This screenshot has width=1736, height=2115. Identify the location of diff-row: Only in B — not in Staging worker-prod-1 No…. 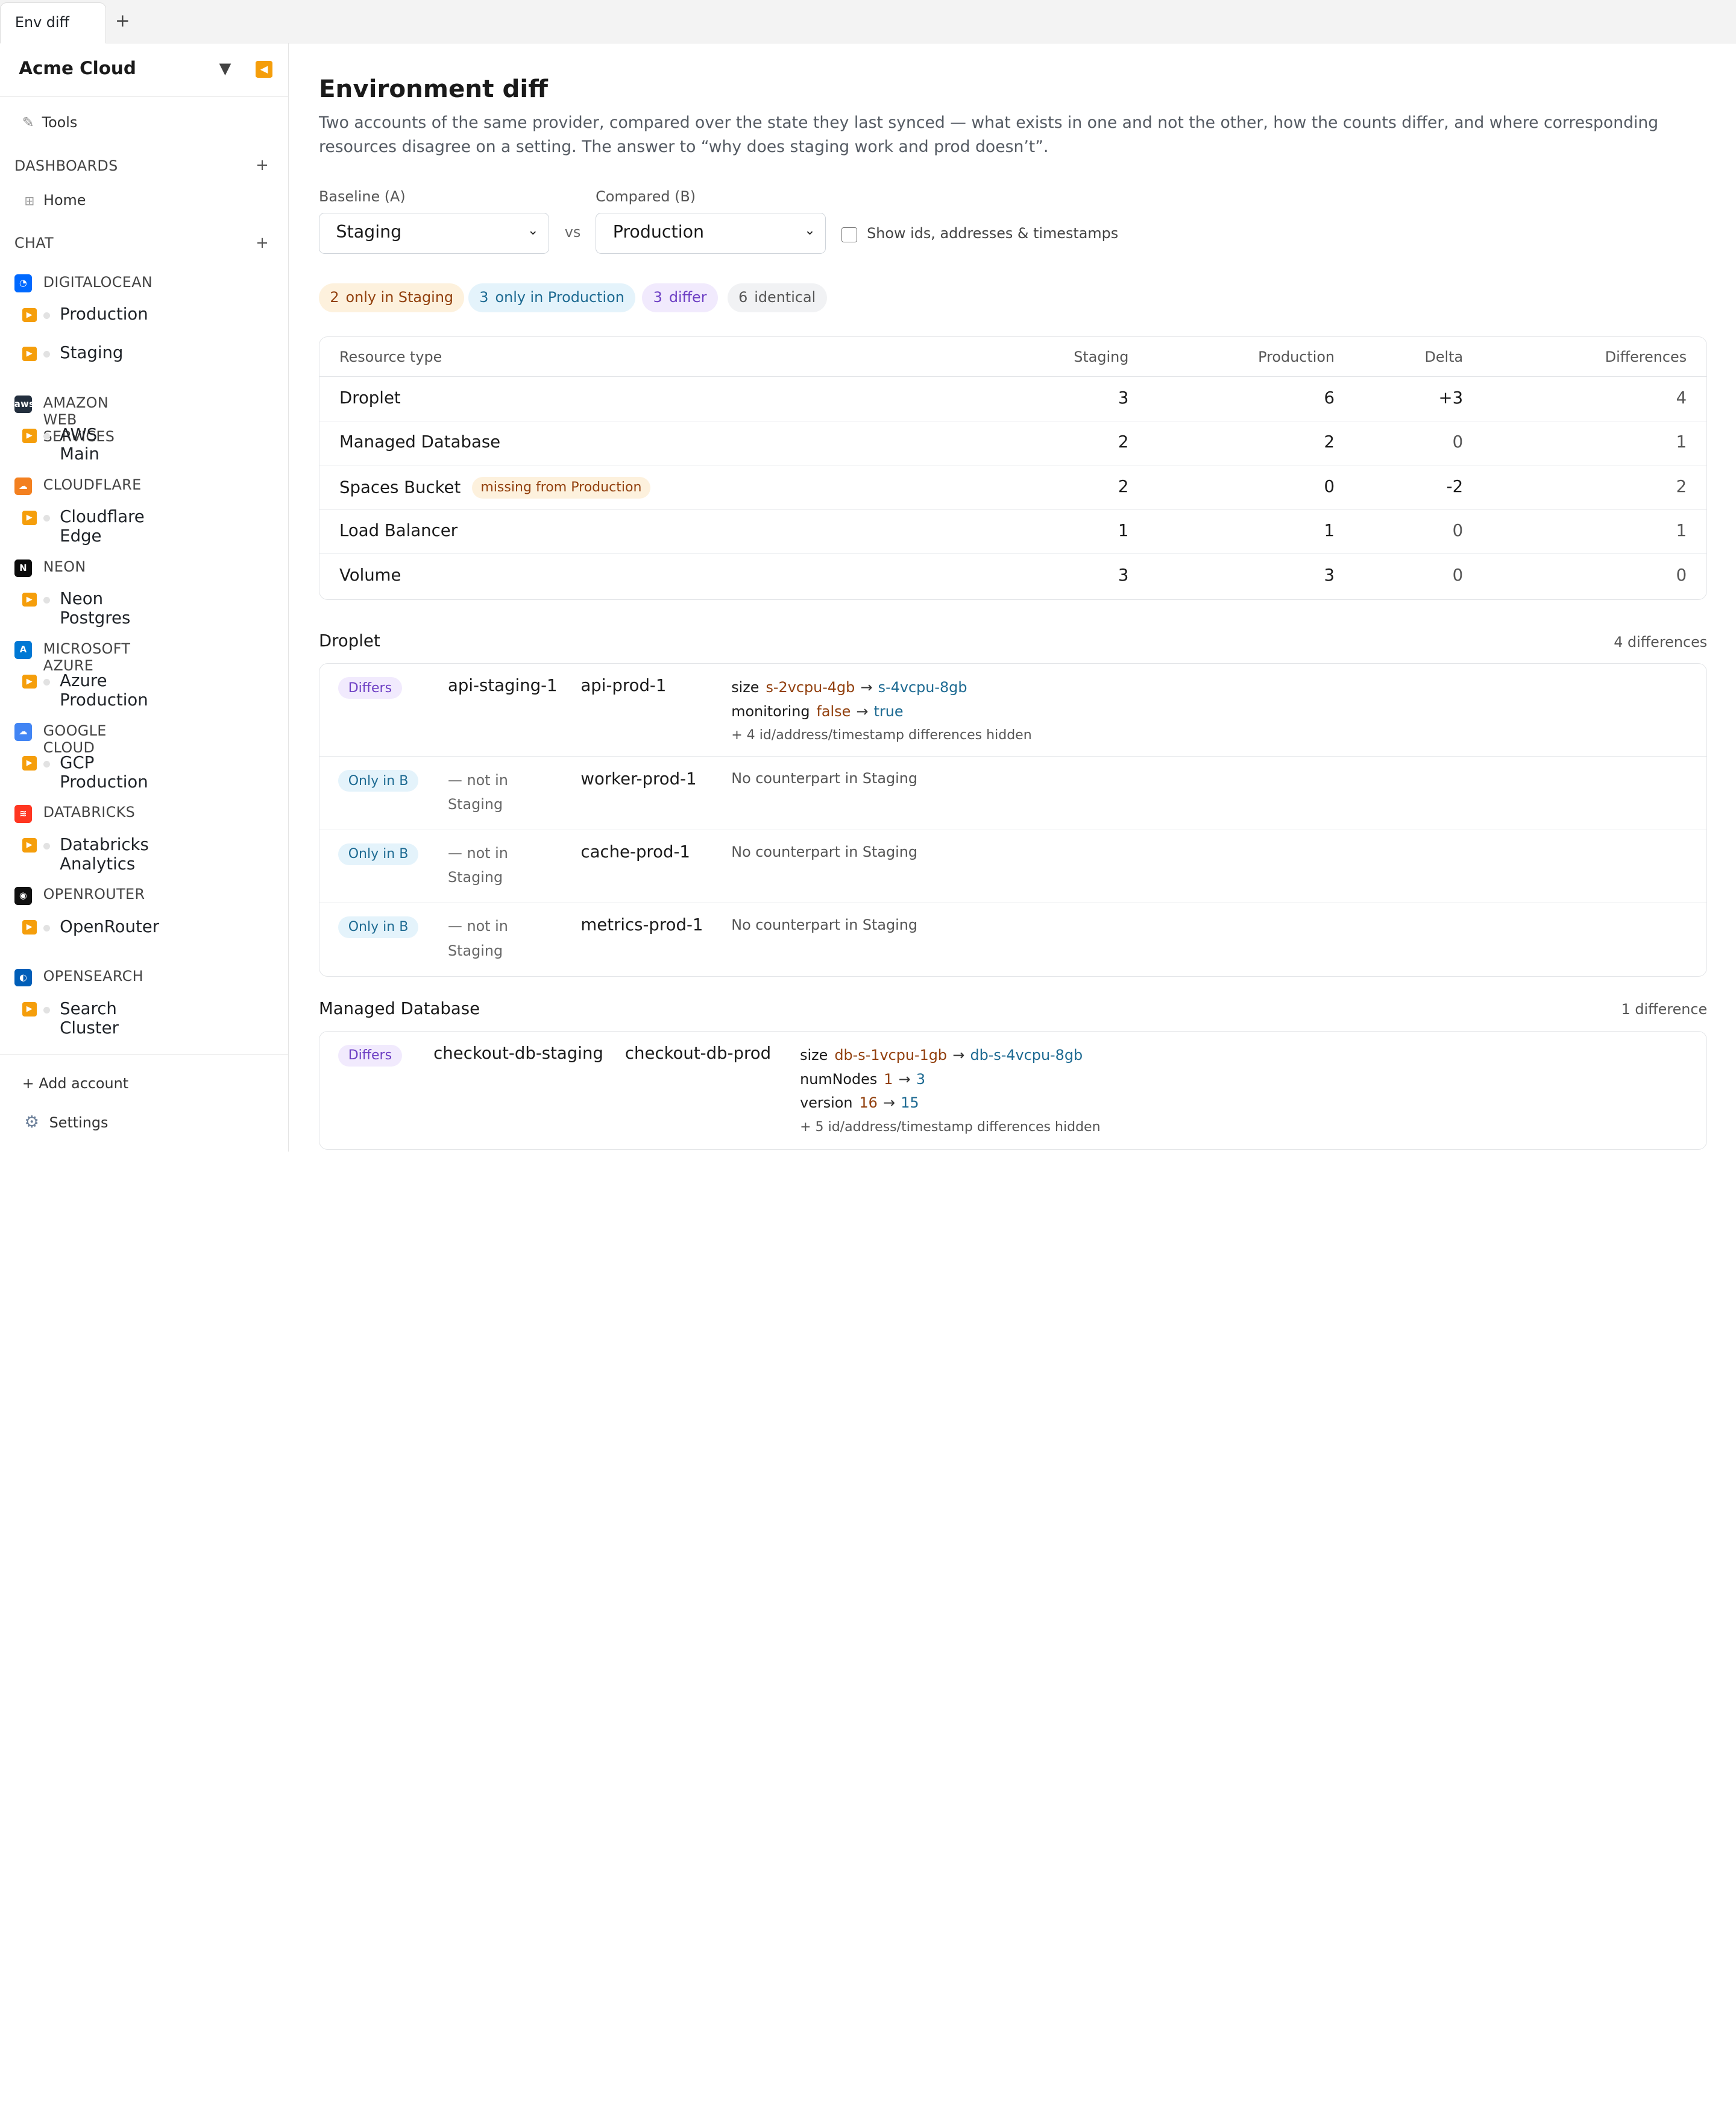
(1013, 793).